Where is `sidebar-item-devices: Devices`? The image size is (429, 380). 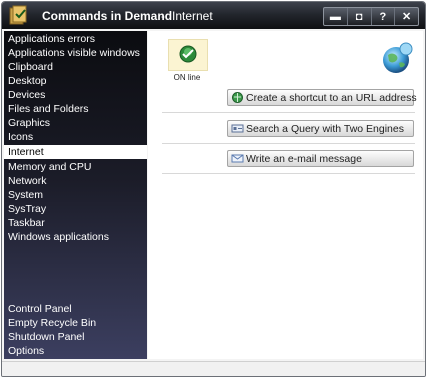
sidebar-item-devices: Devices is located at coordinates (75, 95).